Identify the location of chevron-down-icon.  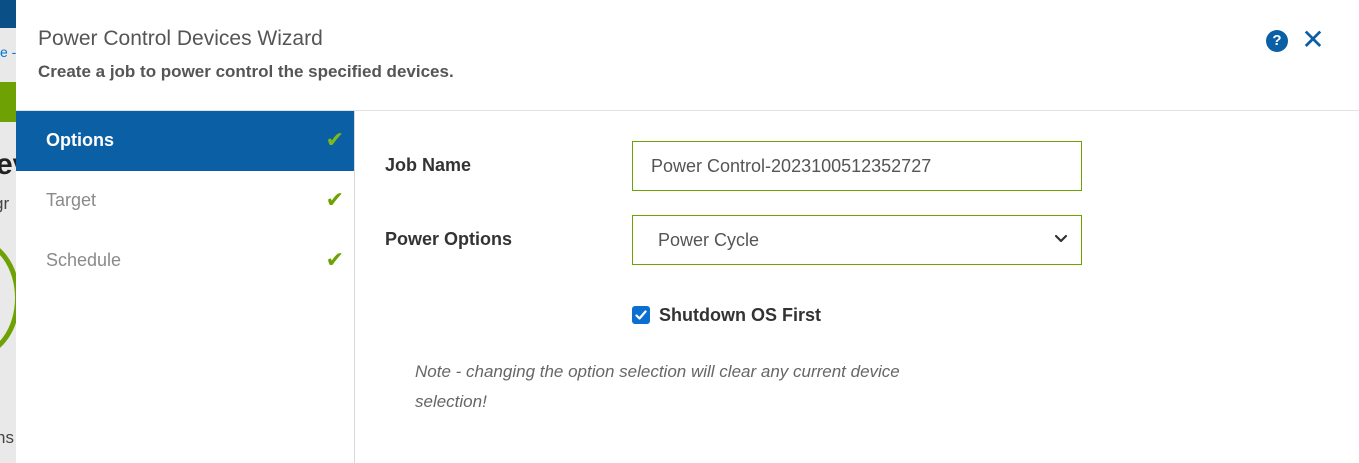
(1061, 238).